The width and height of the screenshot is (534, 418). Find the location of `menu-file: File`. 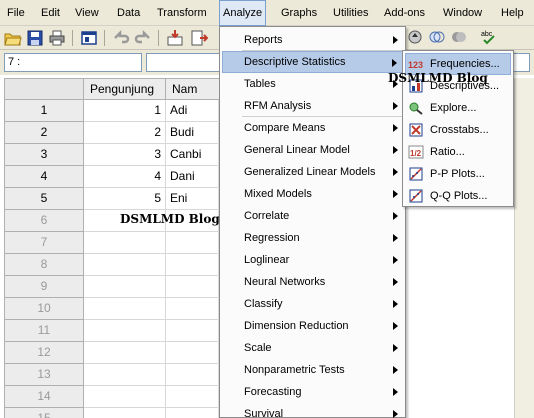

menu-file: File is located at coordinates (16, 13).